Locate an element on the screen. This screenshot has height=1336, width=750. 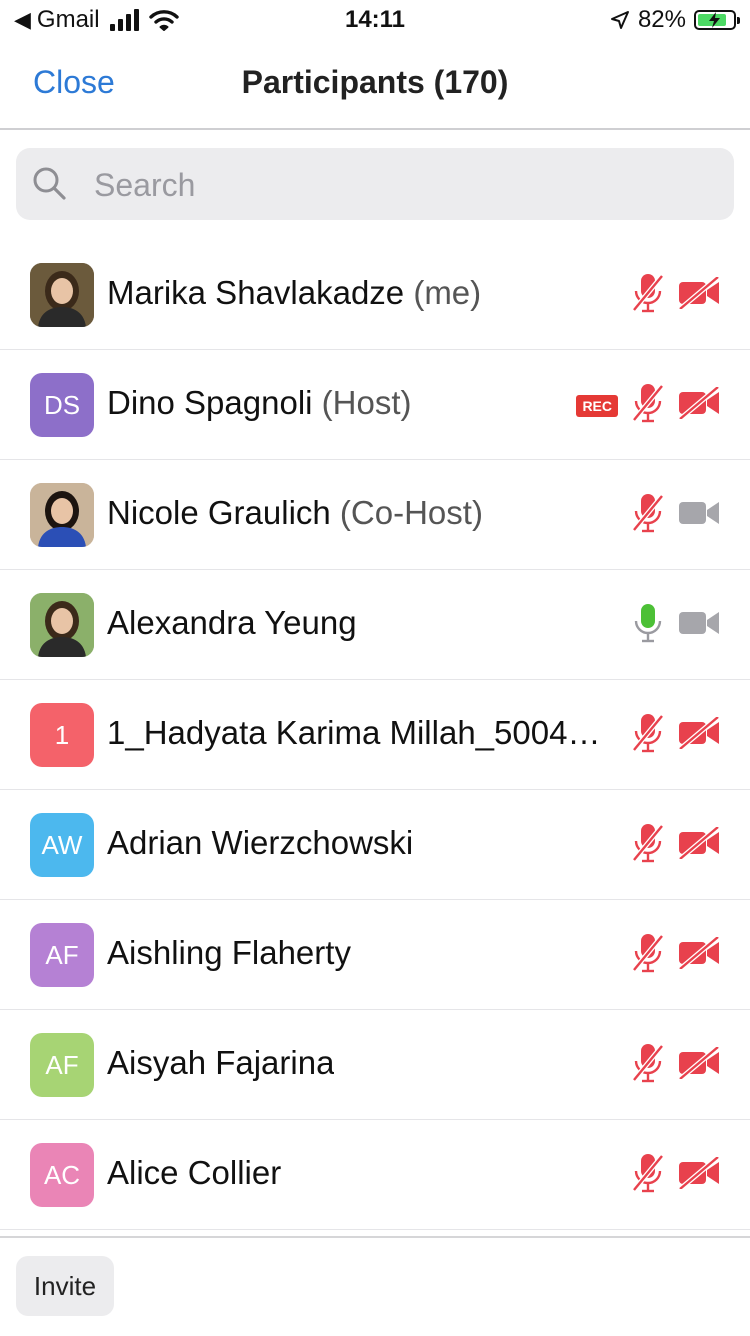
participant-name-text: Alice Collier is located at coordinates (194, 1172).